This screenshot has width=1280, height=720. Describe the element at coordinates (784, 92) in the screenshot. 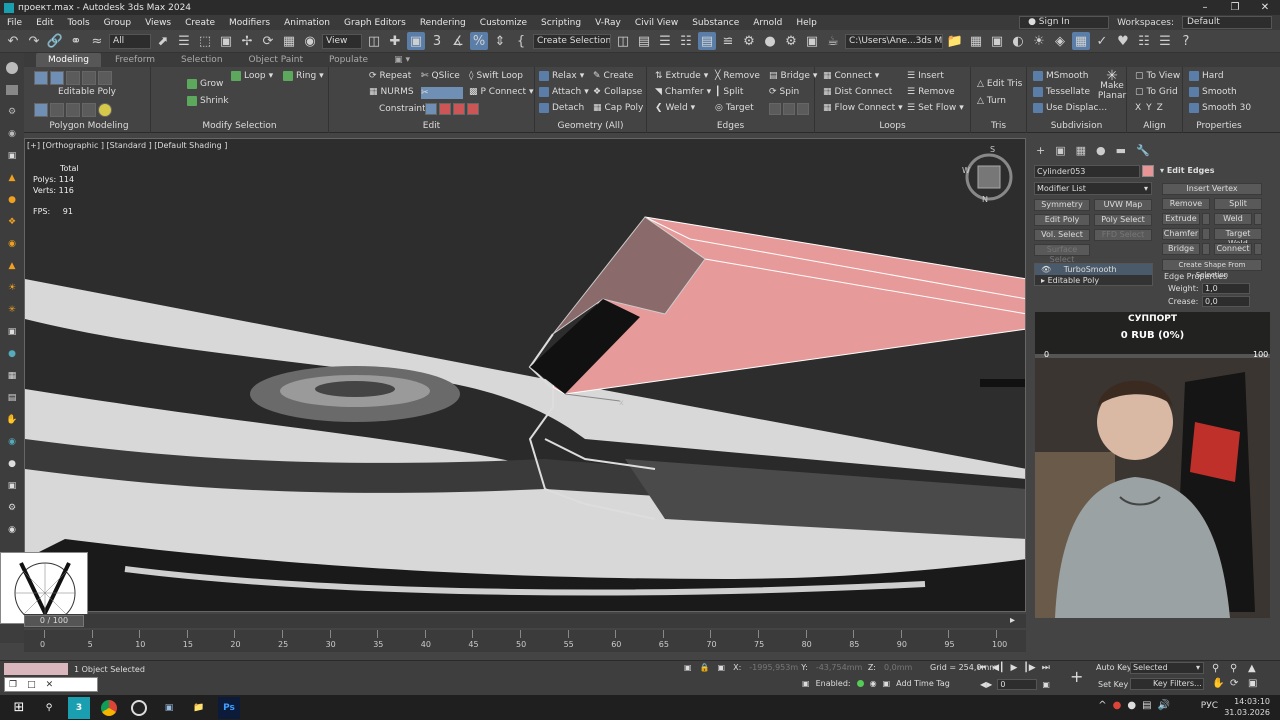

I see `spin-button: ⟳ Spin` at that location.